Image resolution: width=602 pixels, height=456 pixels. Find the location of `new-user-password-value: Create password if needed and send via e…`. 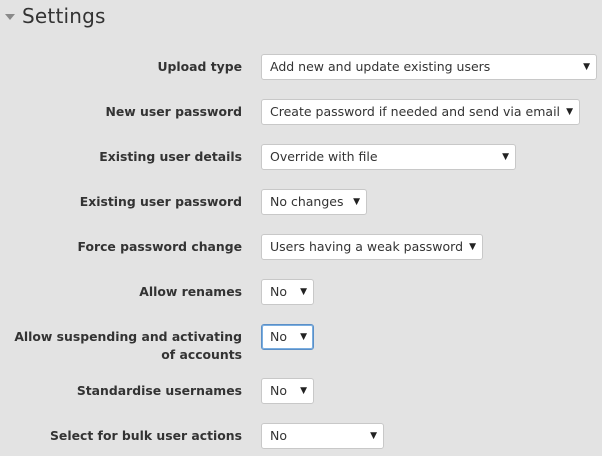

new-user-password-value: Create password if needed and send via e… is located at coordinates (415, 111).